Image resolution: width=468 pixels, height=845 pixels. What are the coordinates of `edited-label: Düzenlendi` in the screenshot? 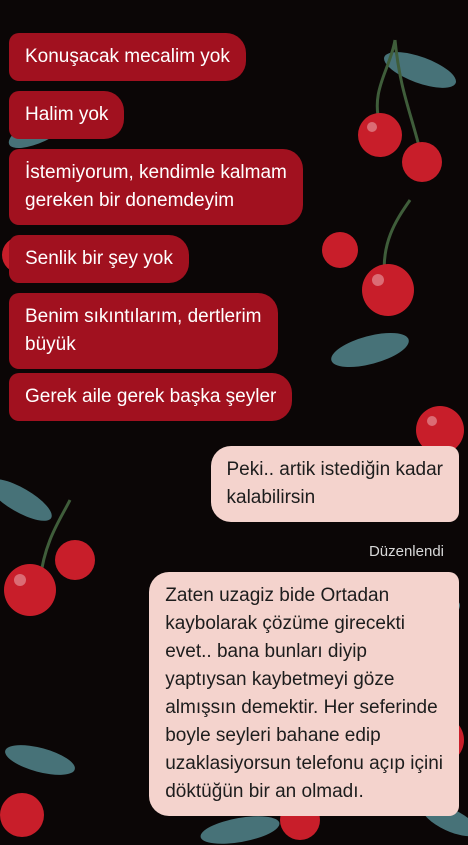 It's located at (406, 551).